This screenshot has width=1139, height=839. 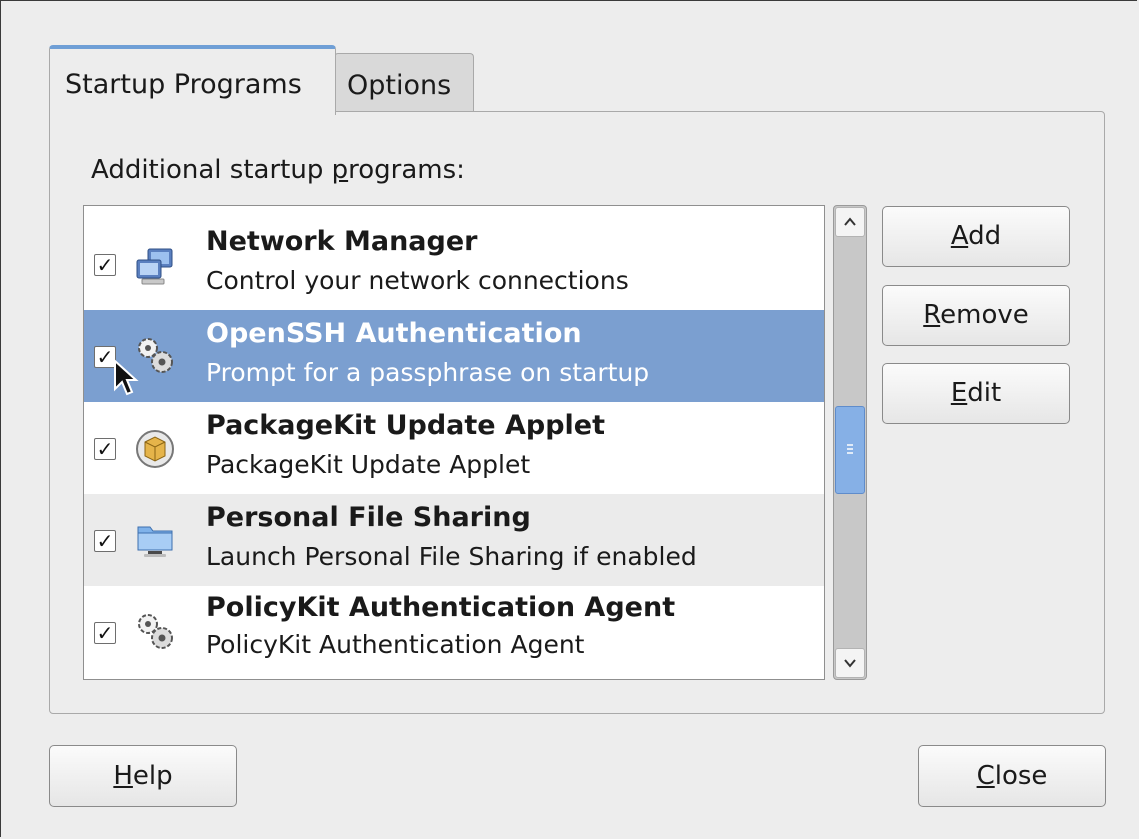 I want to click on network-computers-icon, so click(x=154, y=266).